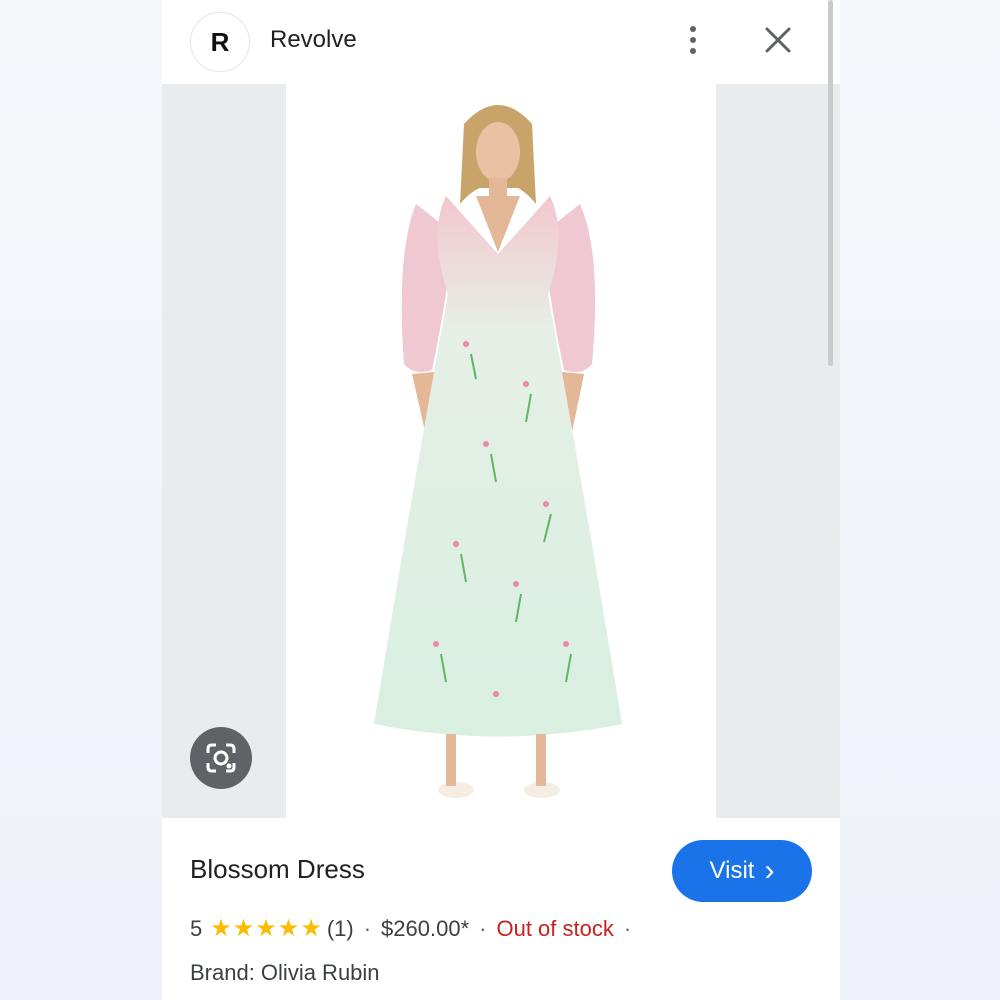 Image resolution: width=1000 pixels, height=1000 pixels. I want to click on availability-status: Out of stock, so click(555, 928).